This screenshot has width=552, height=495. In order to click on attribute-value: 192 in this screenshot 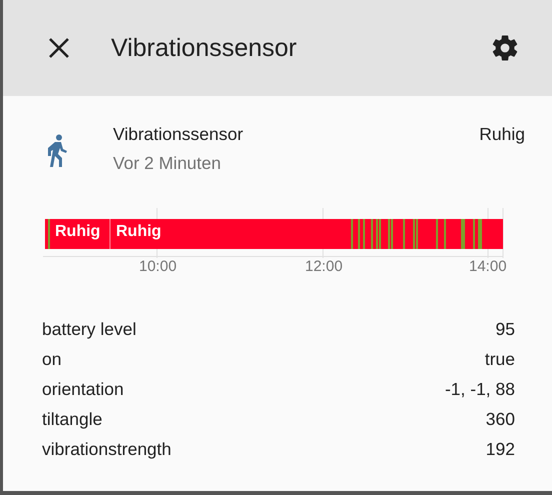, I will do `click(500, 449)`.